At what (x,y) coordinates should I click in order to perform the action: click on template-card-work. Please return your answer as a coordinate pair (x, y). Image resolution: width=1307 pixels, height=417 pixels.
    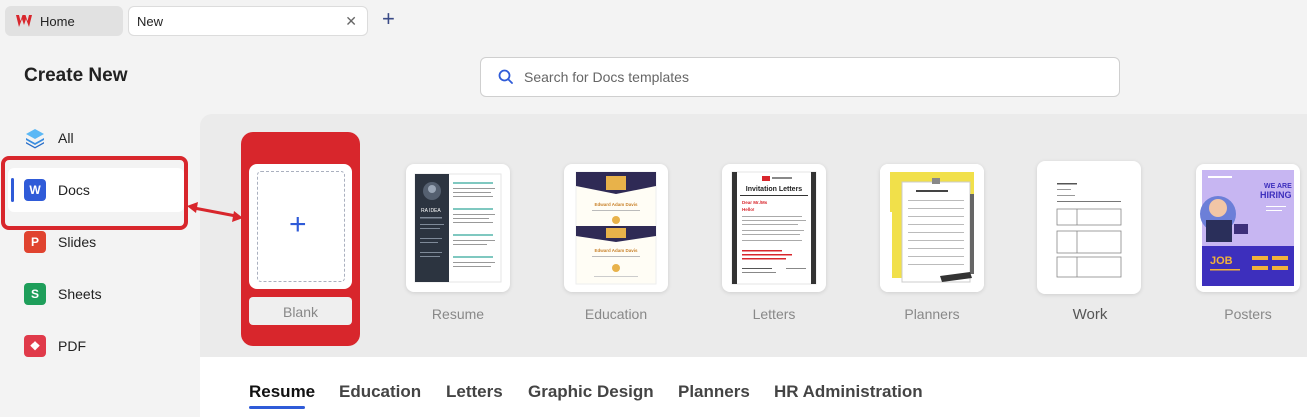
    Looking at the image, I should click on (1089, 227).